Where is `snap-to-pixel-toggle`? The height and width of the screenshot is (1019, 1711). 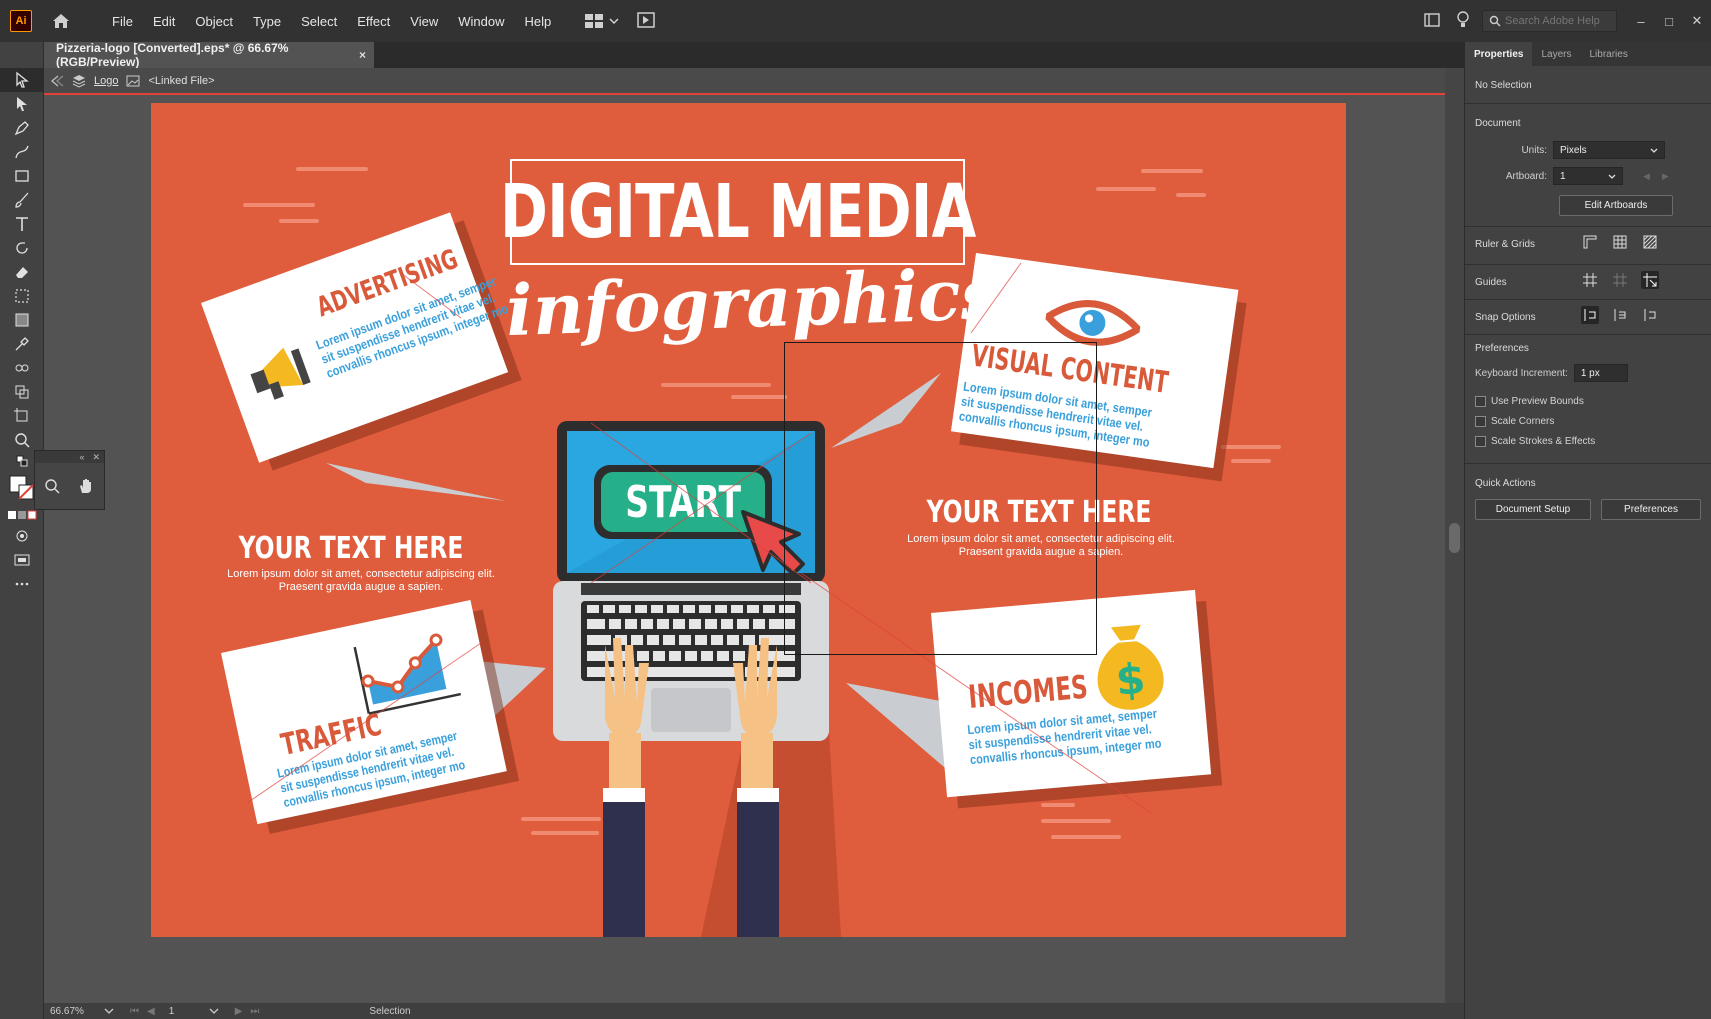 snap-to-pixel-toggle is located at coordinates (1620, 315).